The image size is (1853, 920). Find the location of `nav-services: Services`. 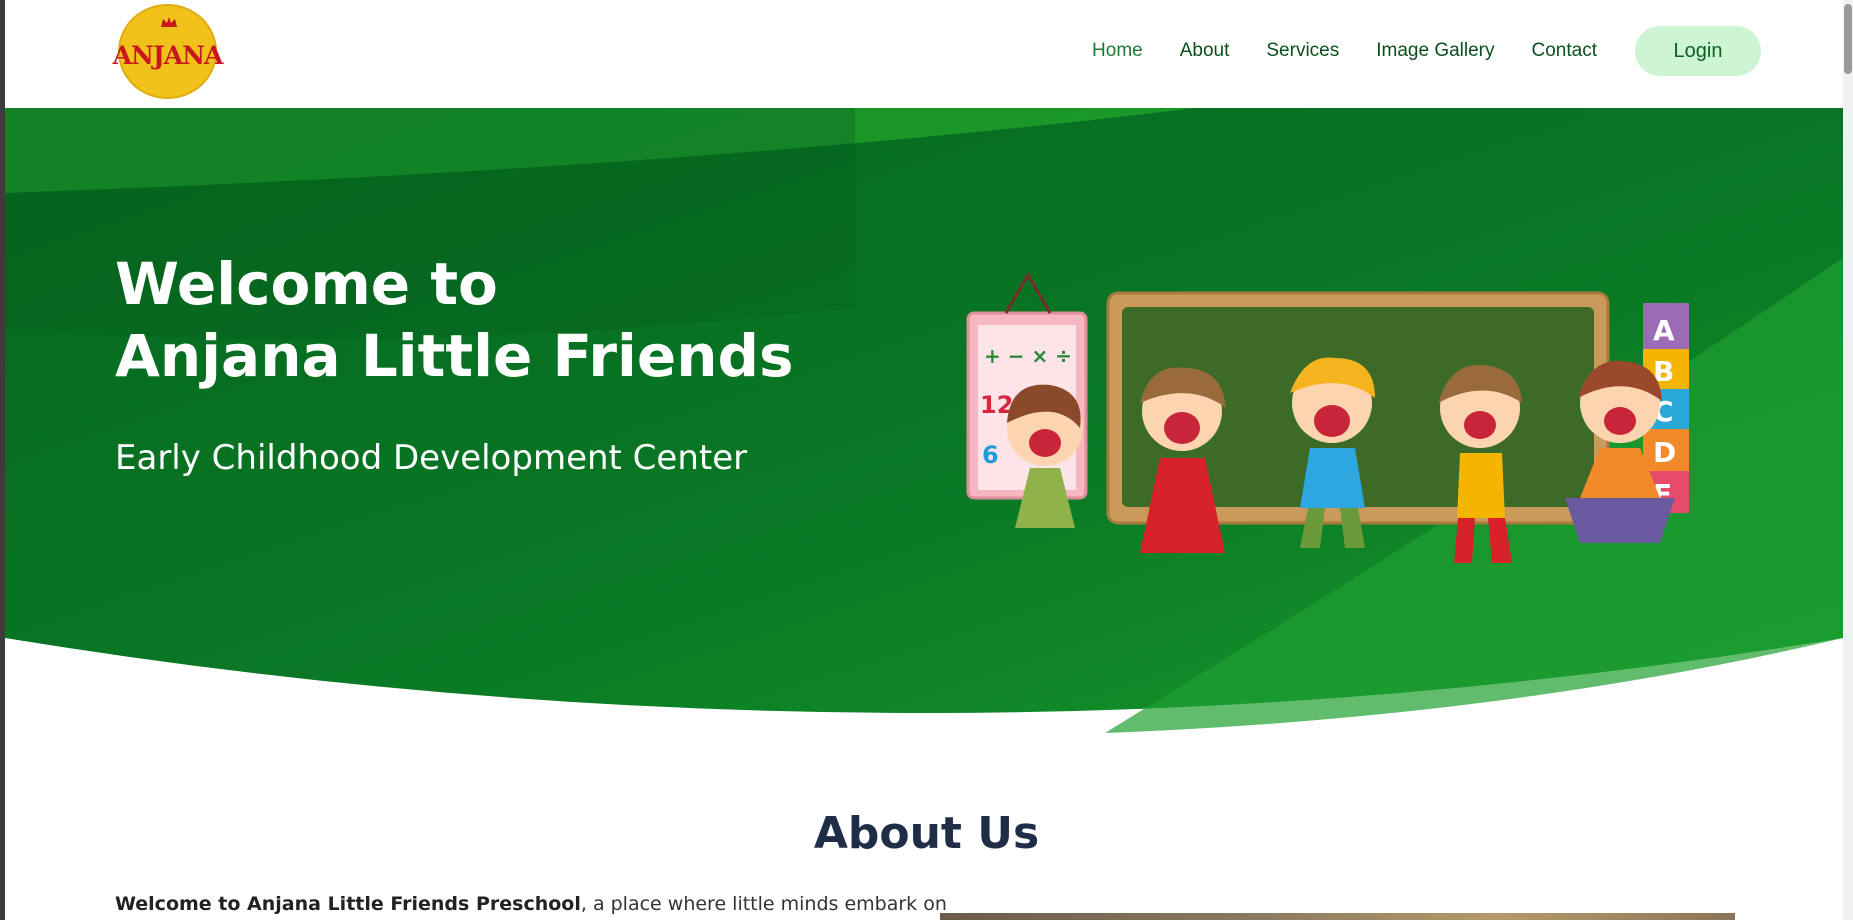

nav-services: Services is located at coordinates (1302, 51).